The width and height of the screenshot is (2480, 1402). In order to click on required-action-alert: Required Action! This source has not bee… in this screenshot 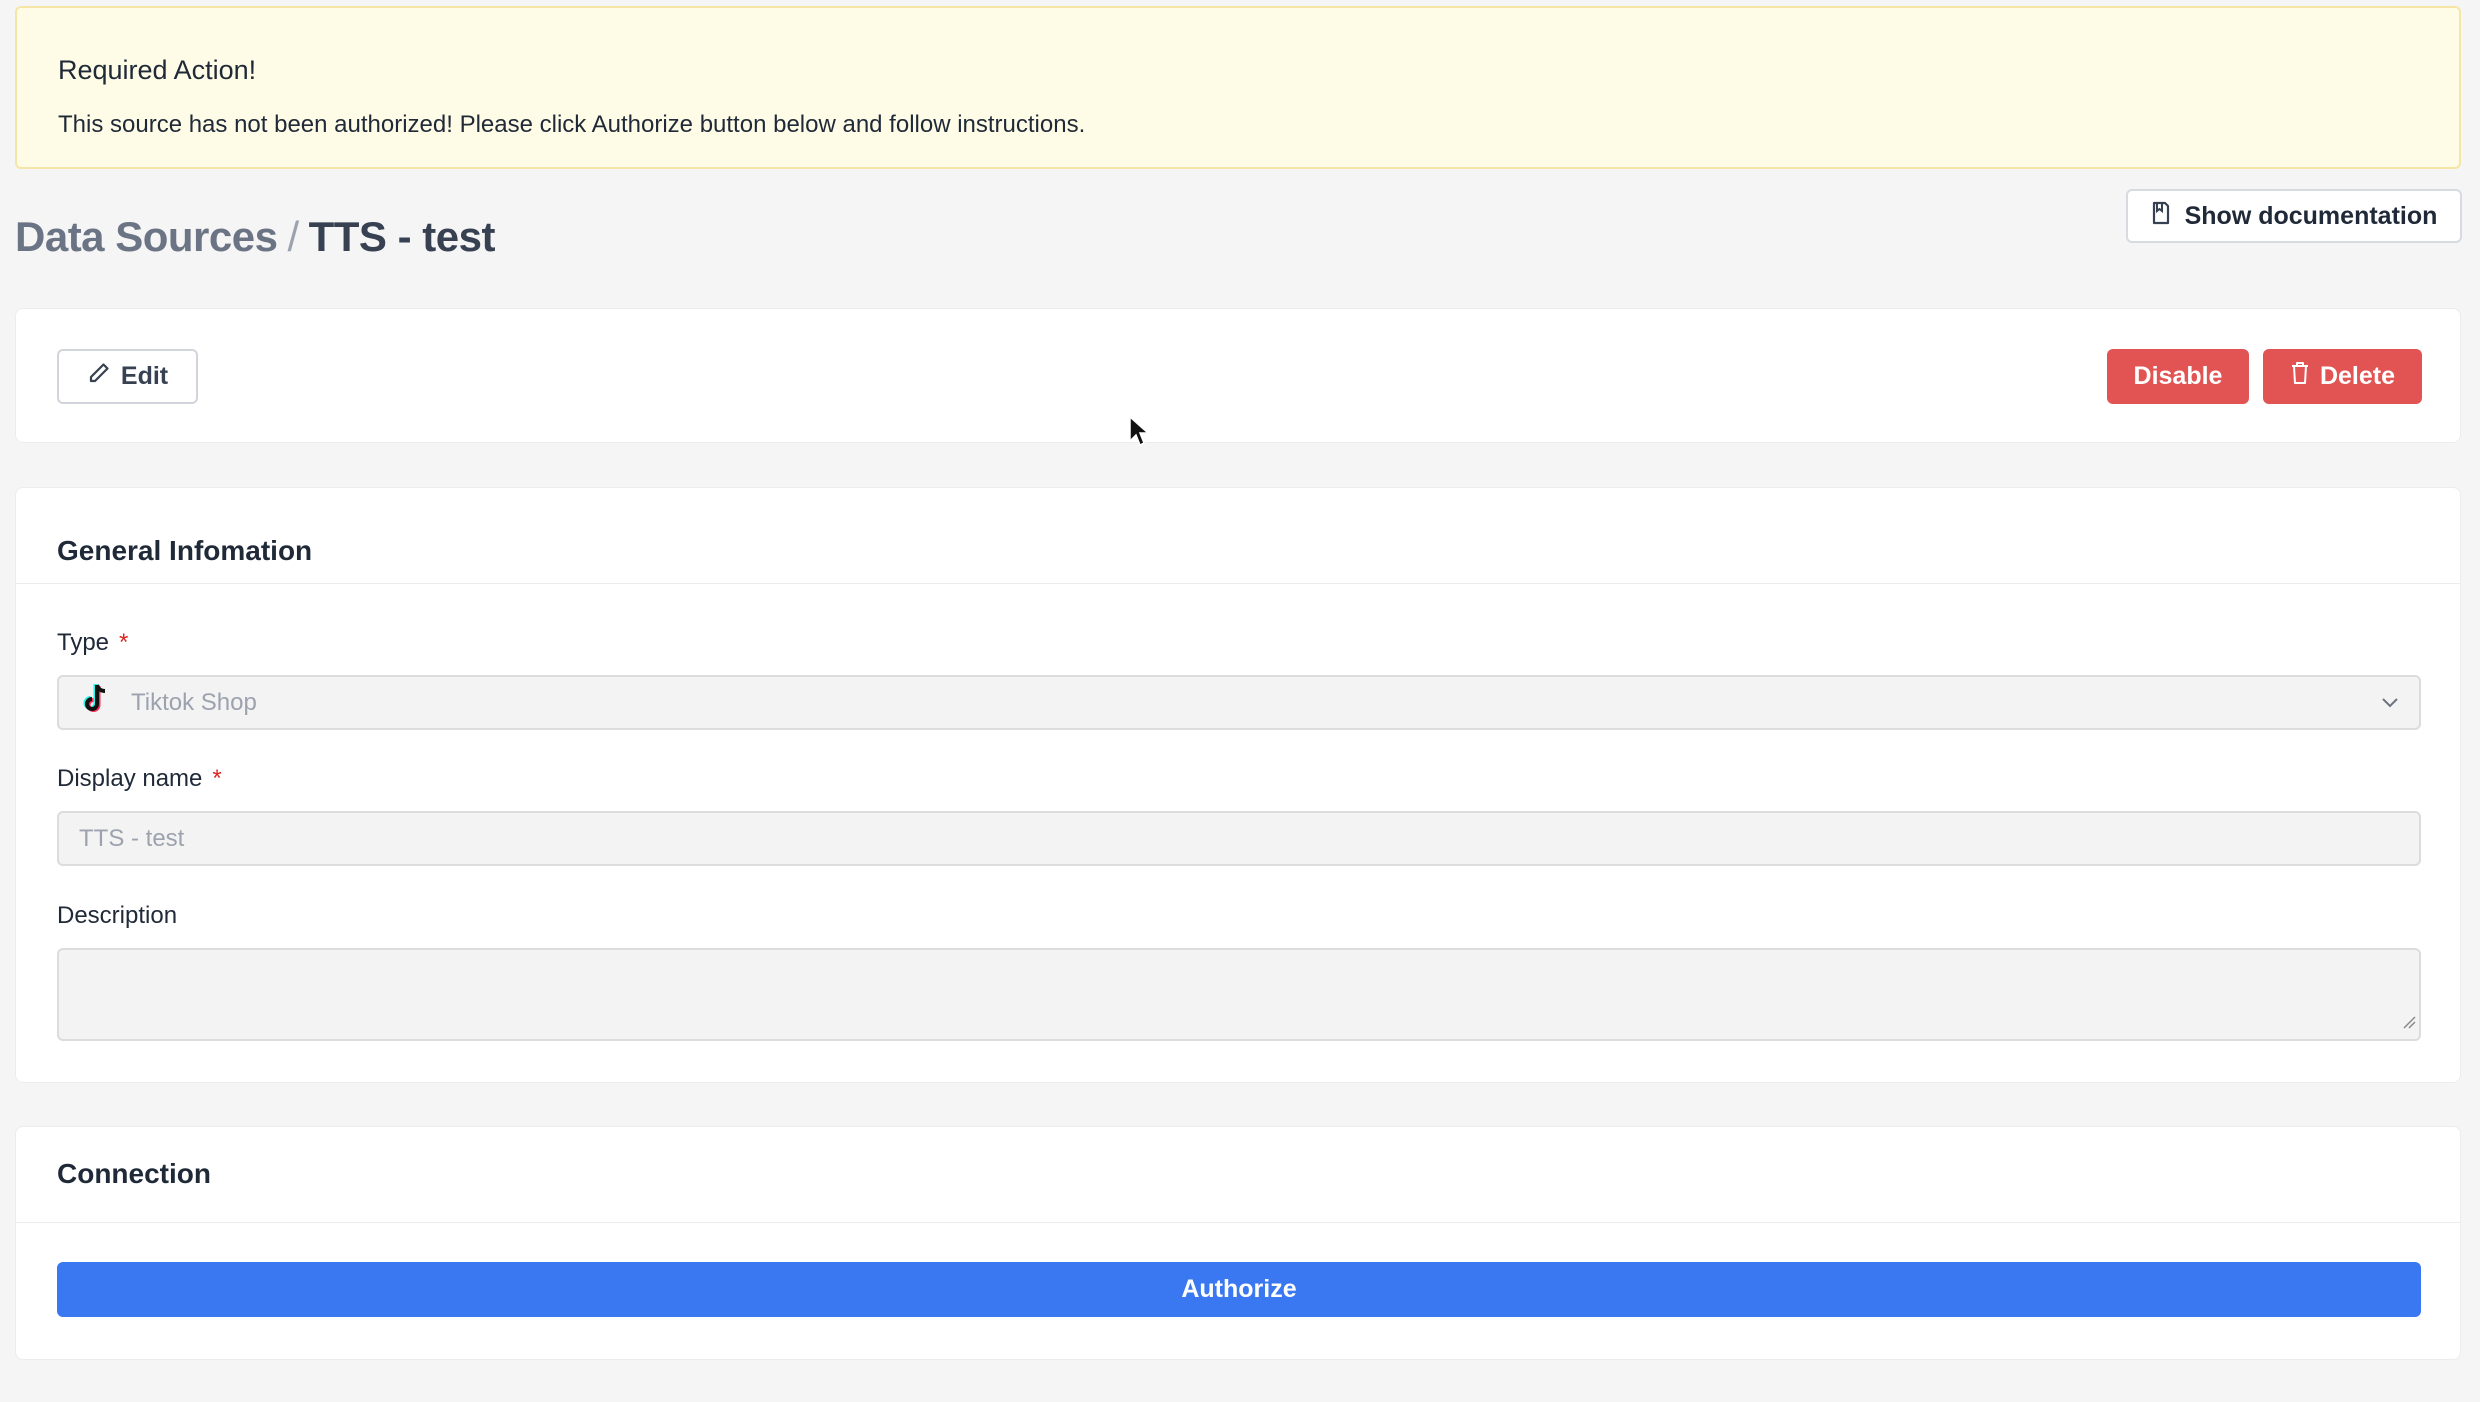, I will do `click(1238, 87)`.